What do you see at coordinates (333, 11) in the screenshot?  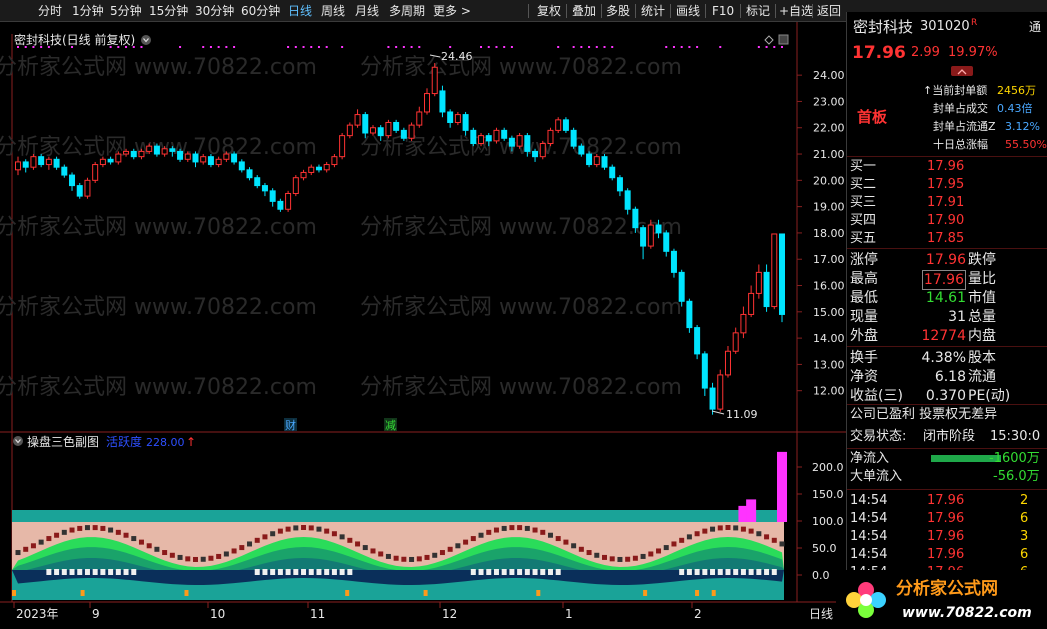 I see `period-weekly: 周线` at bounding box center [333, 11].